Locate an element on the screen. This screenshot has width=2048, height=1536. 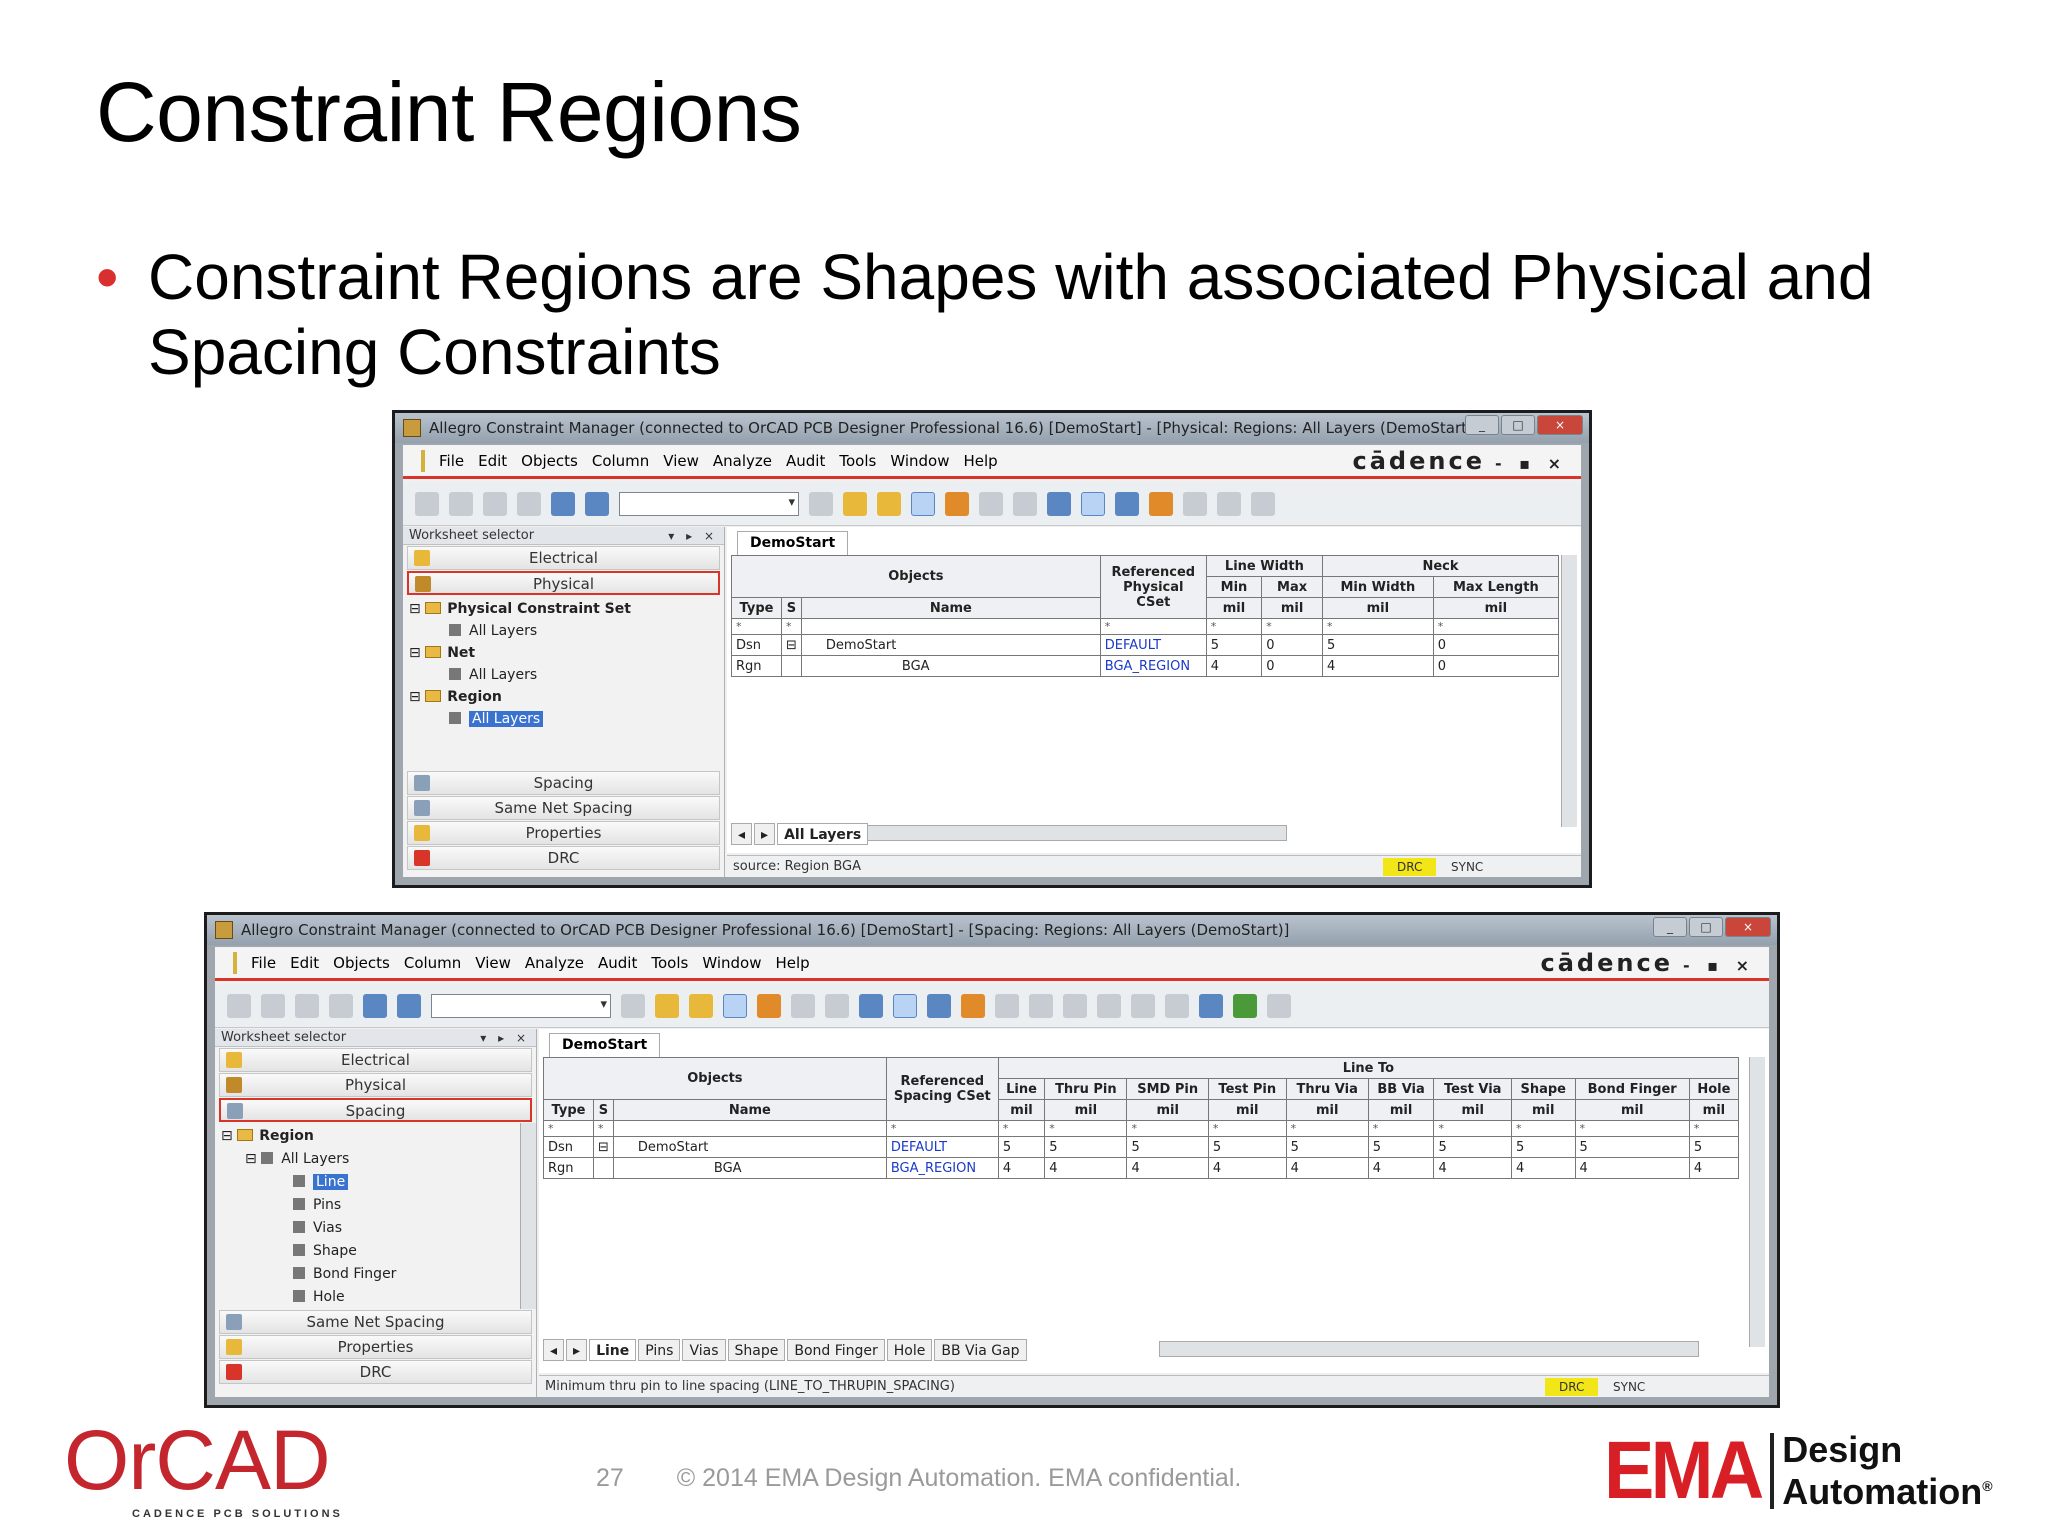
tree-node: All Layers is located at coordinates (563, 675).